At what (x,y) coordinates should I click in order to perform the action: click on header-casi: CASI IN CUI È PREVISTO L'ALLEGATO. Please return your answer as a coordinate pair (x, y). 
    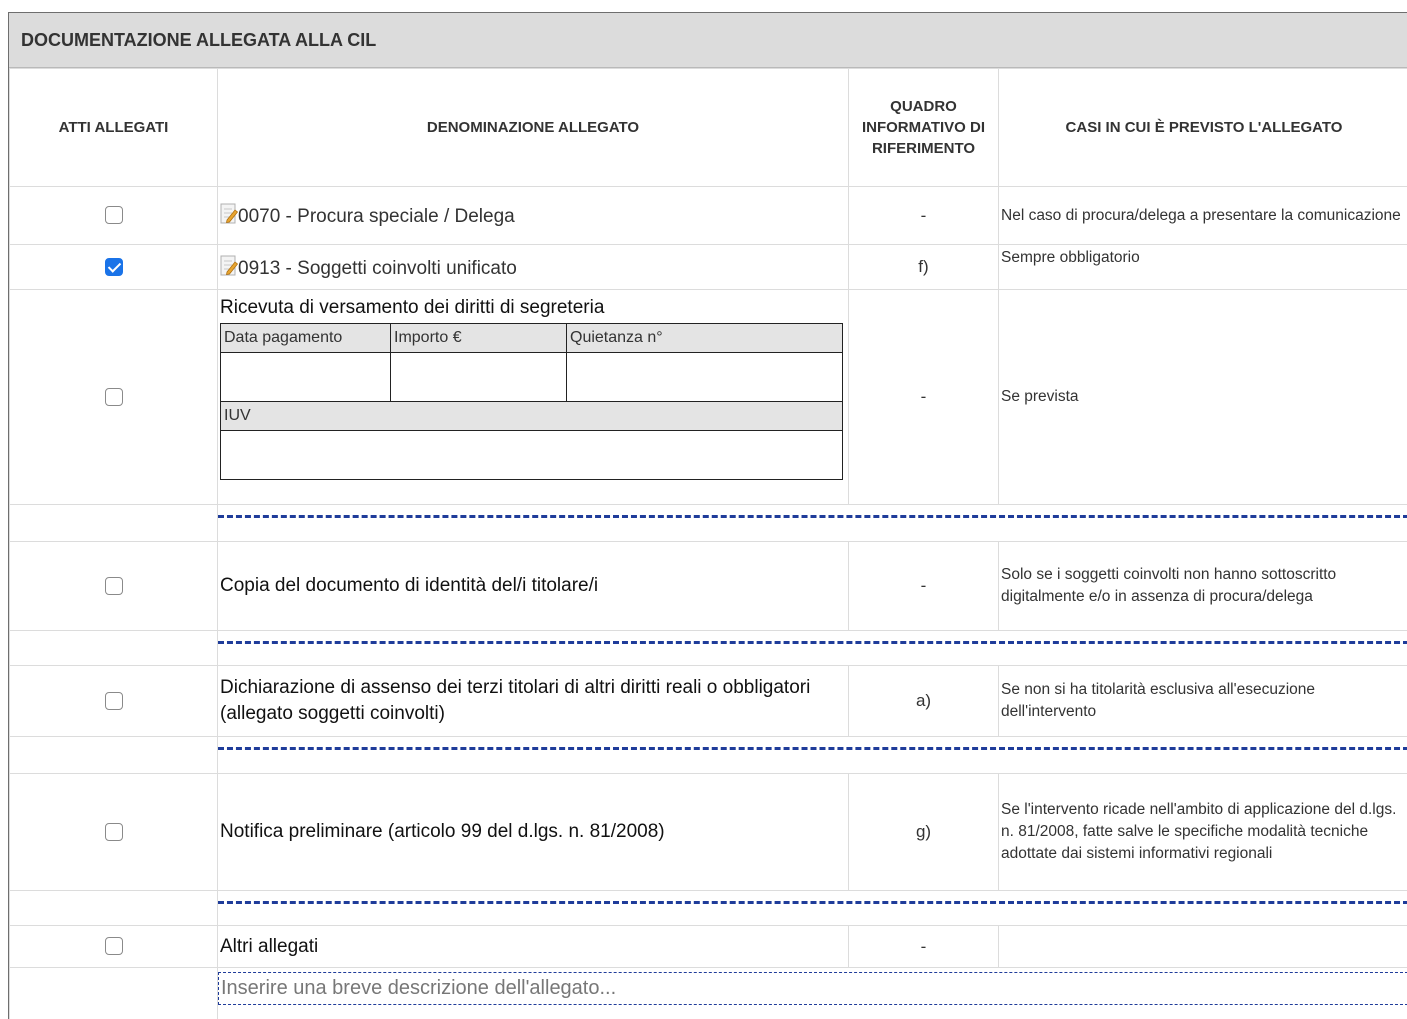
    Looking at the image, I should click on (1202, 127).